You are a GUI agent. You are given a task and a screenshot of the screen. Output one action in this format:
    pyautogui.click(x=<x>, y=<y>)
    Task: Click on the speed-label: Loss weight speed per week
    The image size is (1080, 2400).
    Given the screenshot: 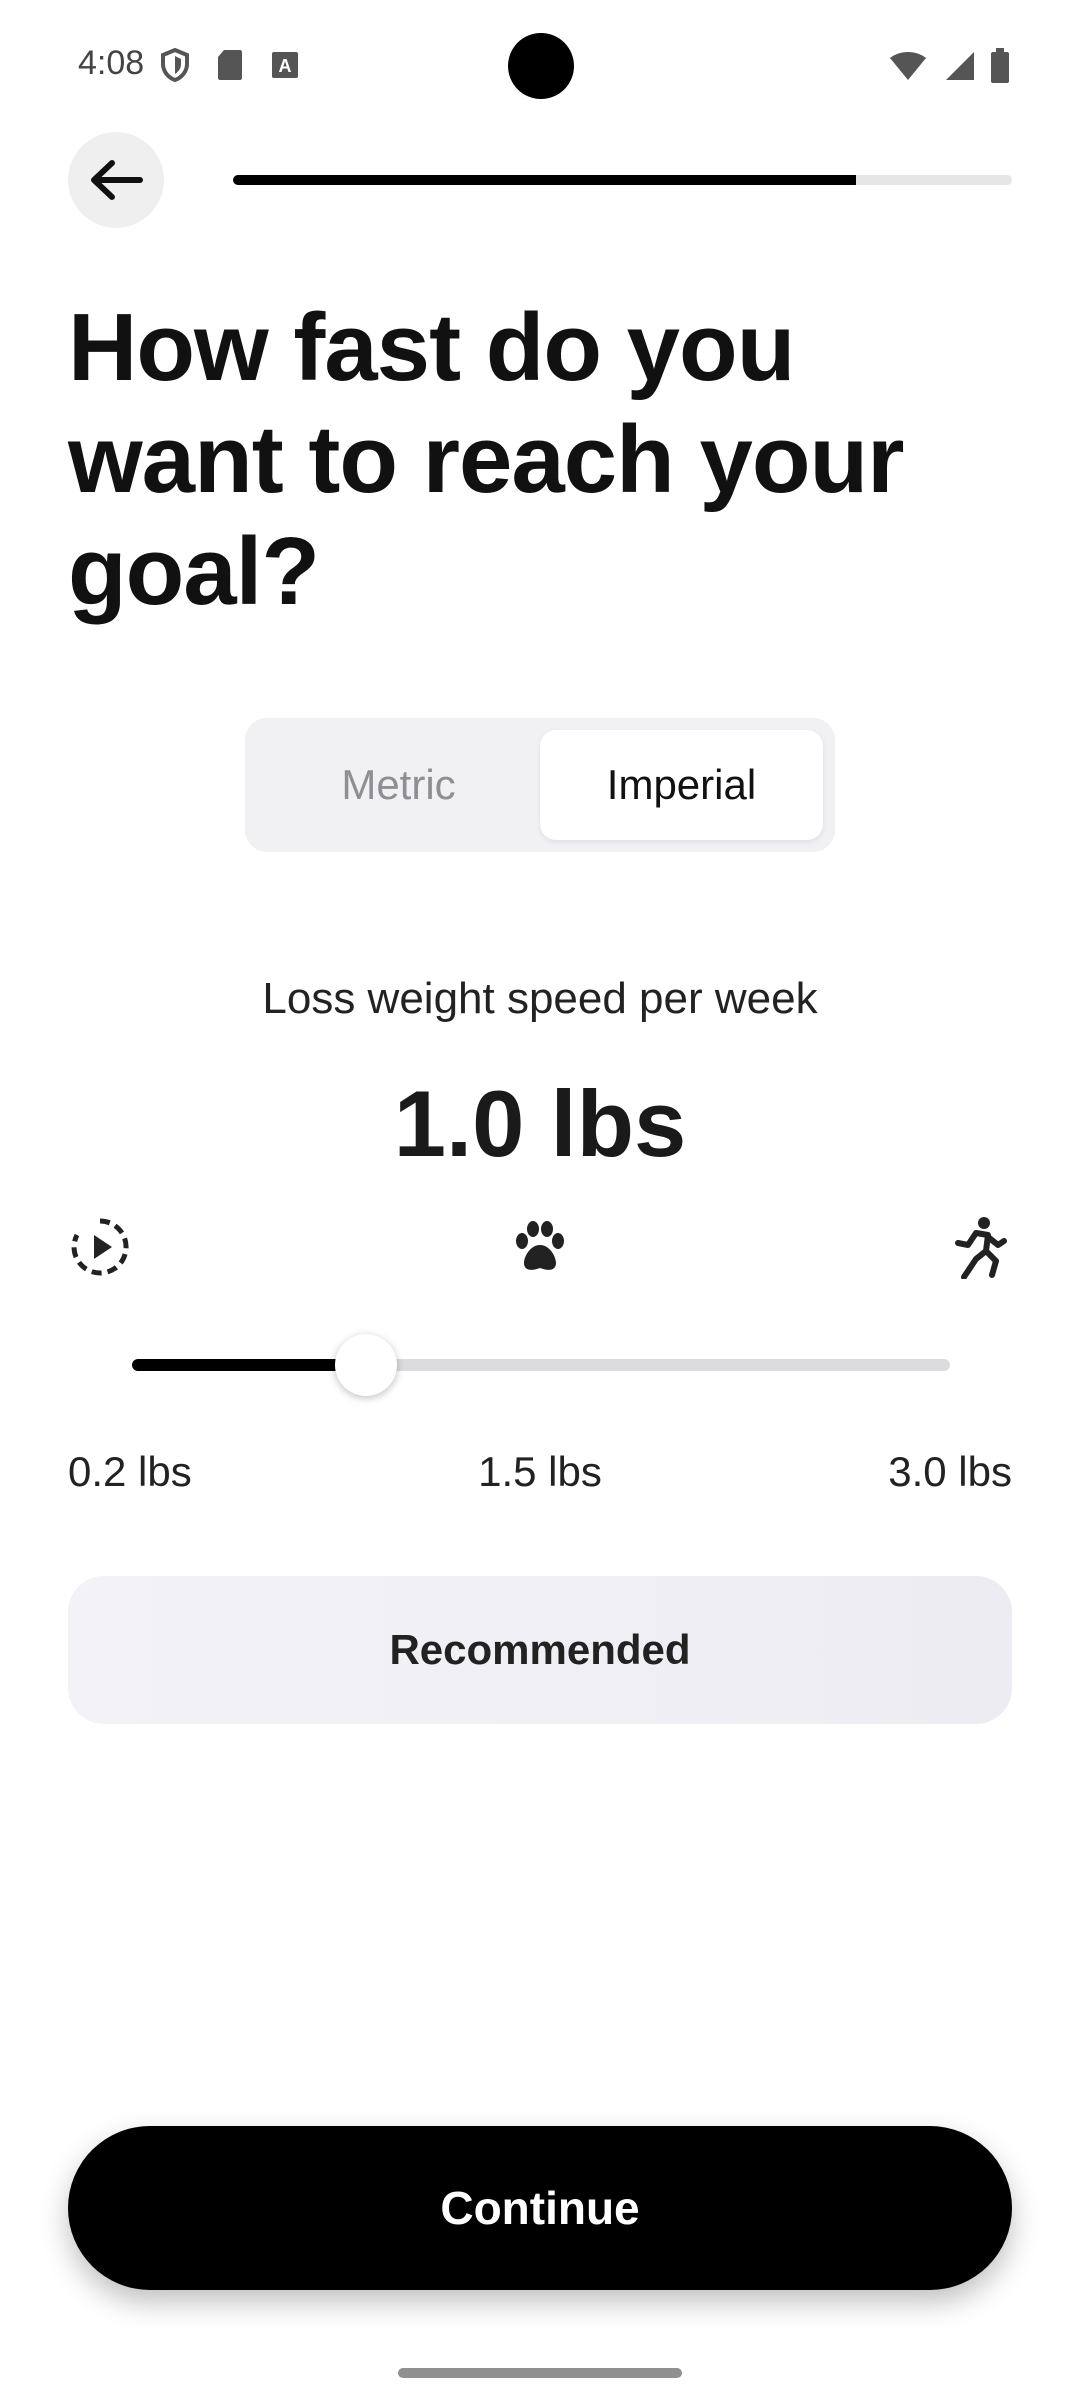 What is the action you would take?
    pyautogui.click(x=540, y=998)
    